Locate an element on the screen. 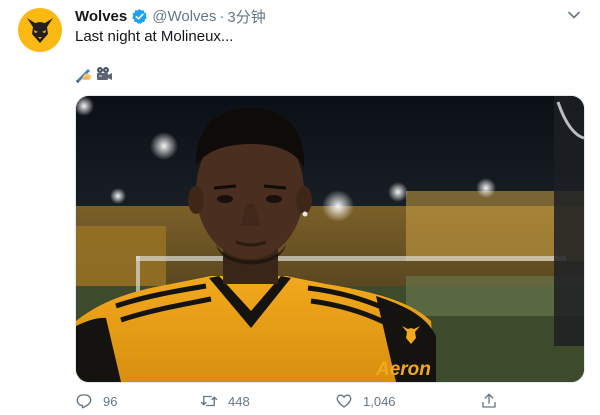  movie-camera-emoji-icon is located at coordinates (104, 73).